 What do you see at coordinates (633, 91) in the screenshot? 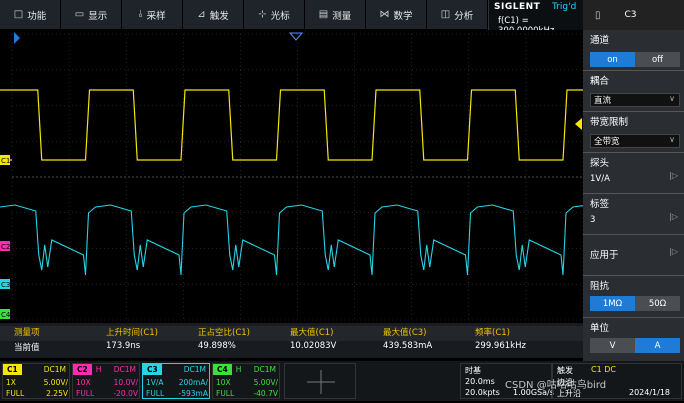
I see `coupling-section: 耦合 直流 ∨` at bounding box center [633, 91].